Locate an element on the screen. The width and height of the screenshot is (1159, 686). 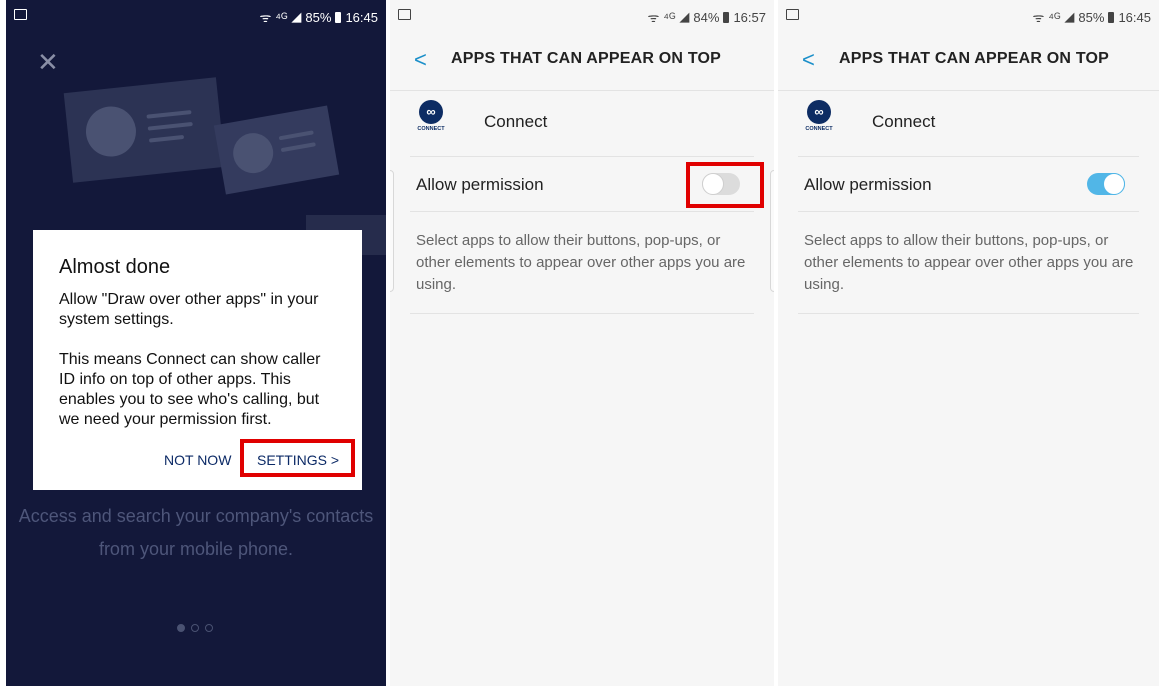
toggle-highlight-box is located at coordinates (725, 185).